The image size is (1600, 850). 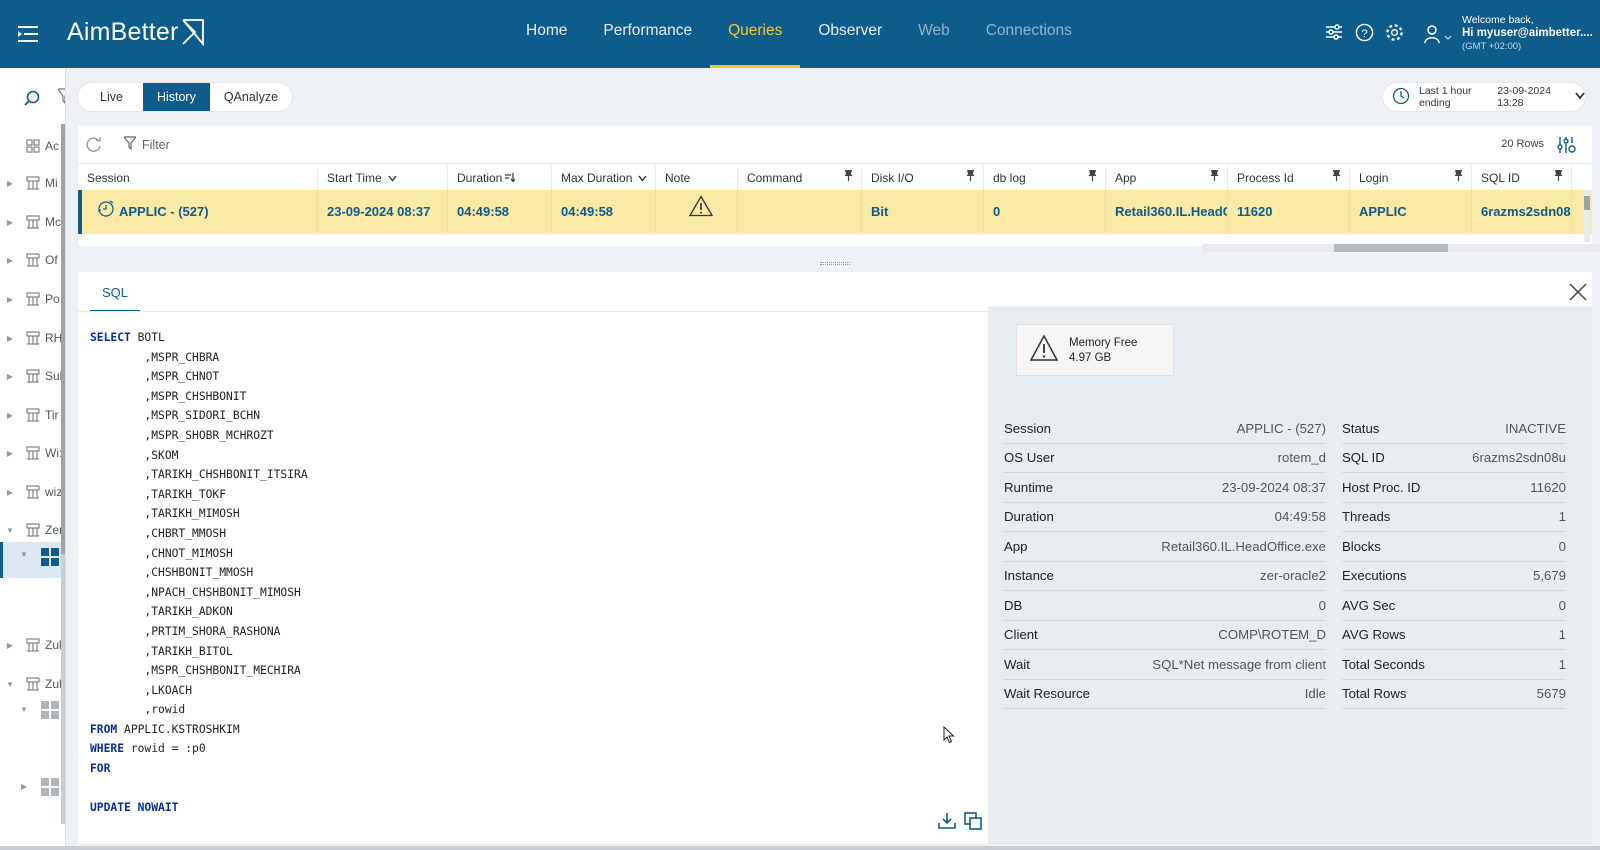 I want to click on column-header: Login, so click(x=1411, y=178).